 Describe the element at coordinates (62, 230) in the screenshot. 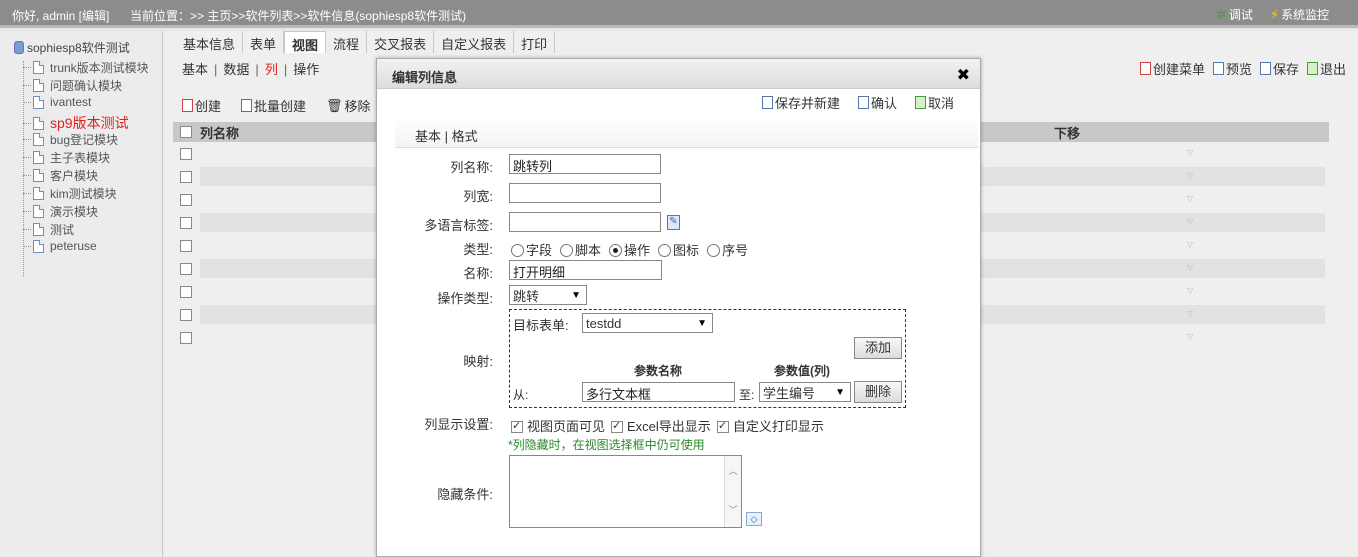

I see `tree-item-label: 测试` at that location.